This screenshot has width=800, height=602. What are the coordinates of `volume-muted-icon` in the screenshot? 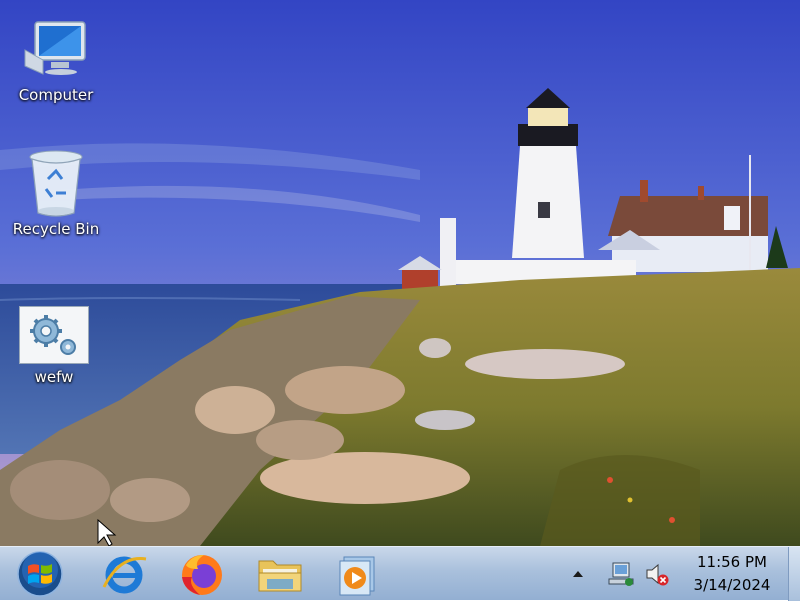 It's located at (657, 574).